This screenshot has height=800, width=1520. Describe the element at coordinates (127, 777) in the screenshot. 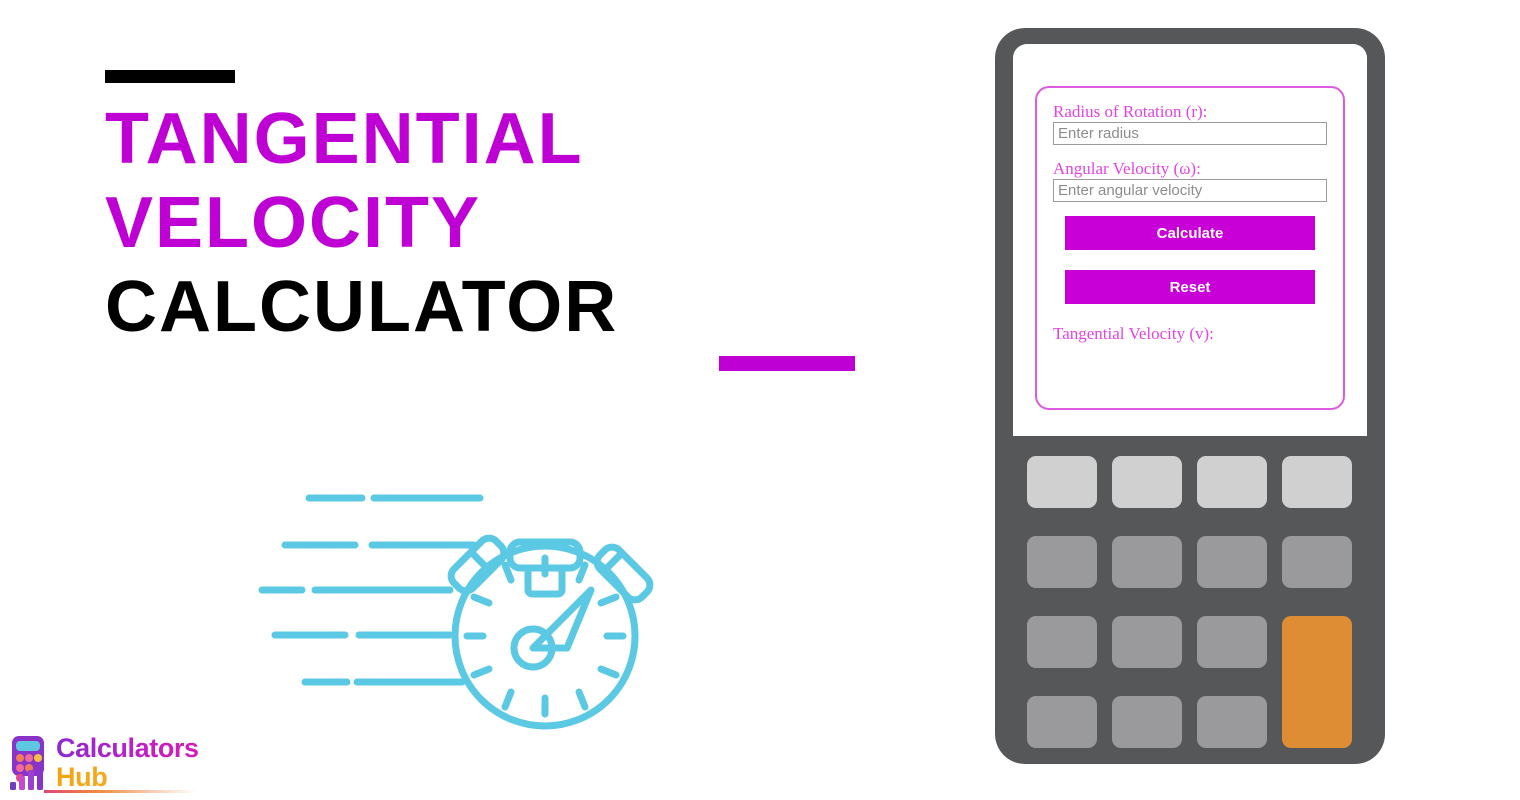

I see `logo-word-hub: Hub` at that location.